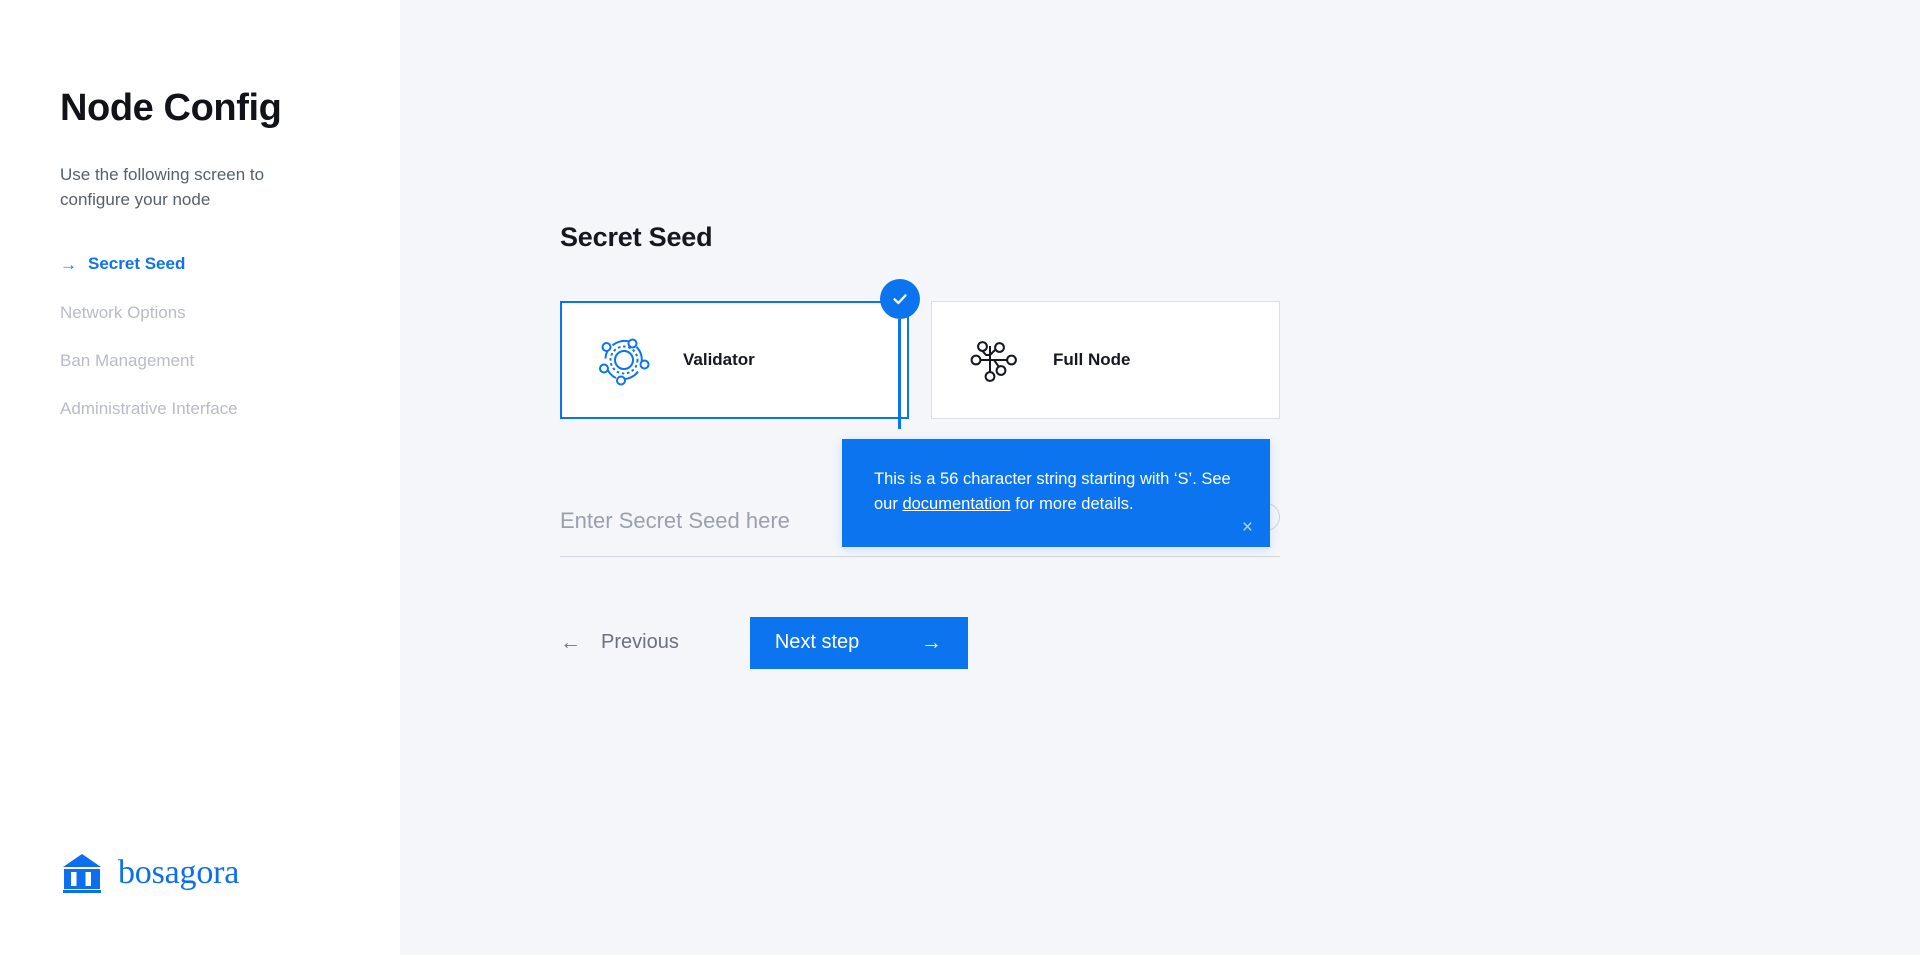 This screenshot has height=955, width=1920. What do you see at coordinates (149, 409) in the screenshot?
I see `sidebar-item-label: Administrative Interface` at bounding box center [149, 409].